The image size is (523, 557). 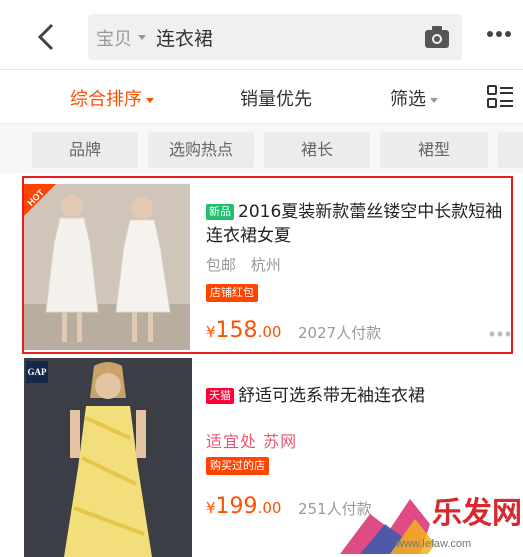 I want to click on search-input: 连衣裙, so click(x=184, y=37).